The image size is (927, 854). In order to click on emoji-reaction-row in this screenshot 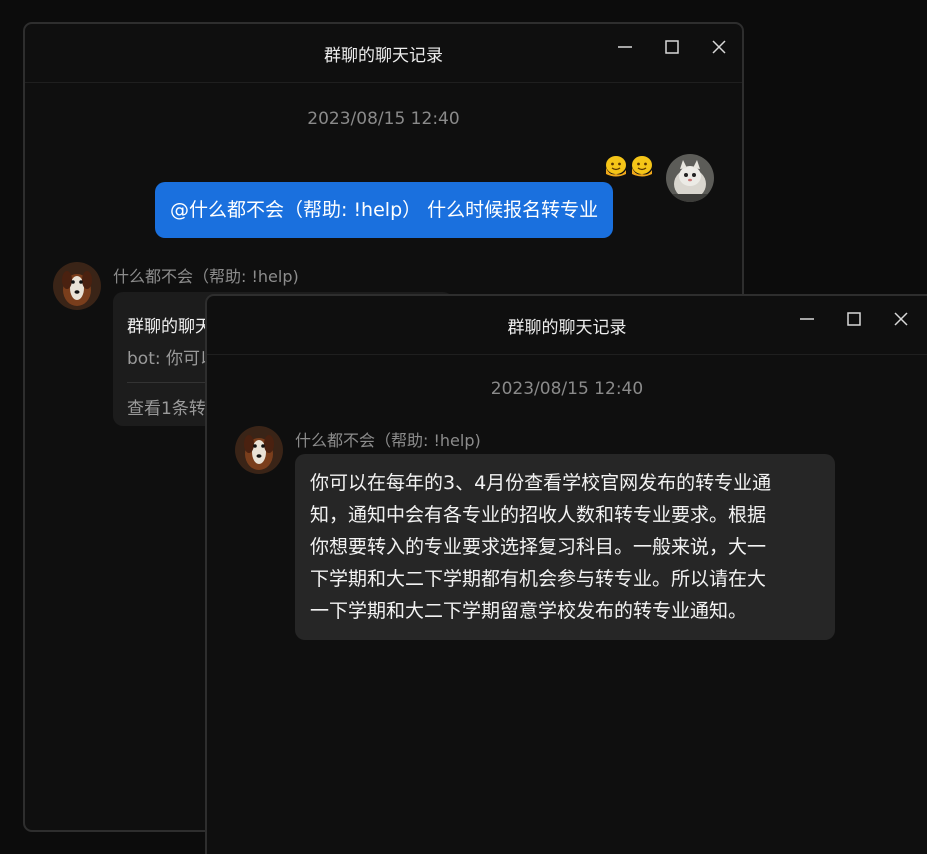, I will do `click(629, 166)`.